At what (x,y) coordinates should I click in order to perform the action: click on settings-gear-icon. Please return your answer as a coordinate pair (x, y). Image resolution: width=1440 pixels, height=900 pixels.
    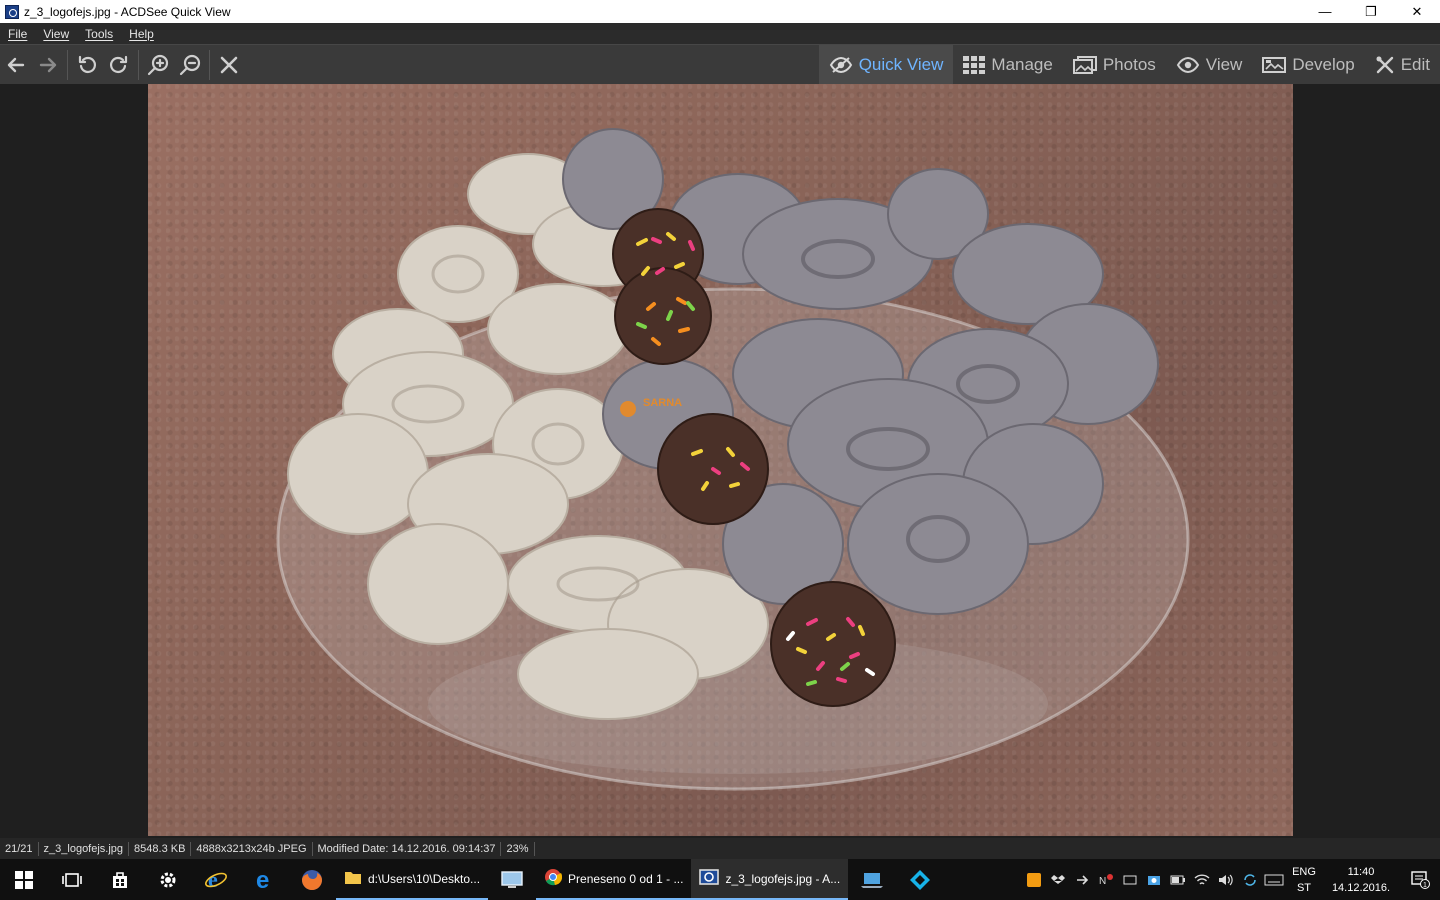
    Looking at the image, I should click on (168, 879).